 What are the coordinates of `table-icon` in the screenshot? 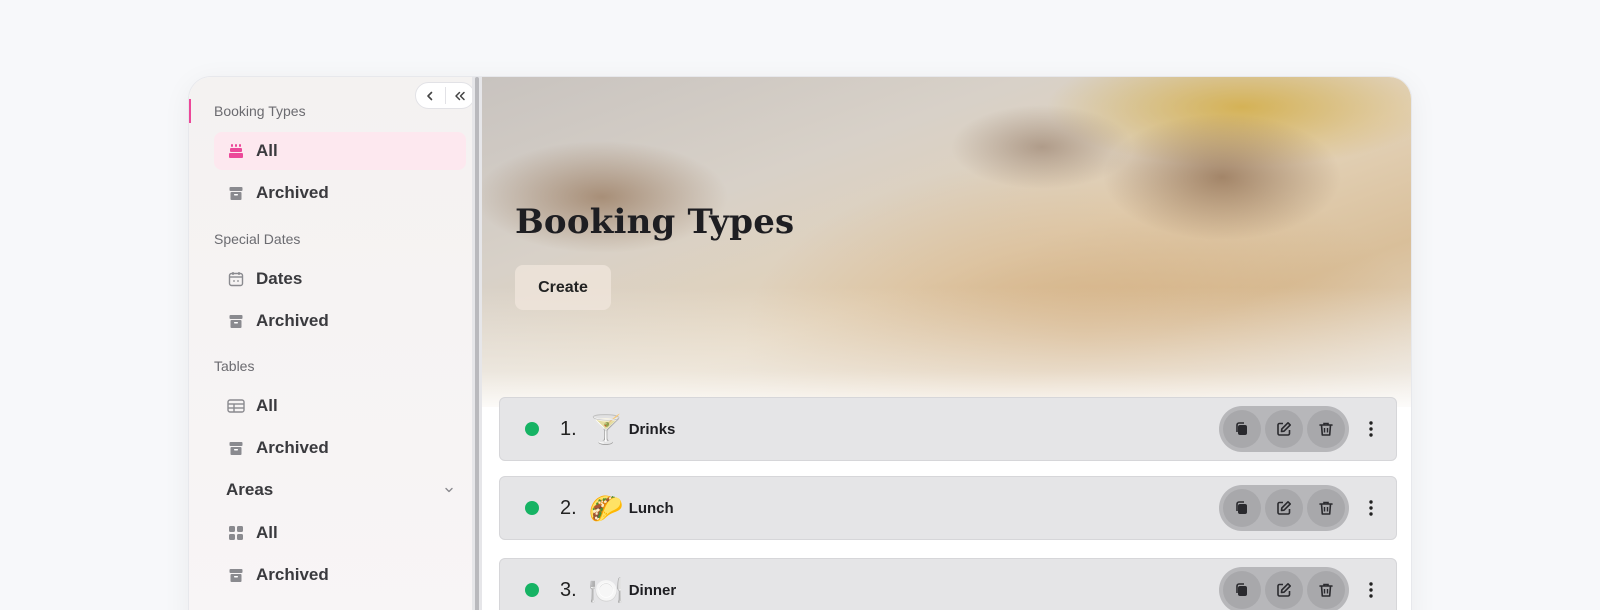 It's located at (236, 406).